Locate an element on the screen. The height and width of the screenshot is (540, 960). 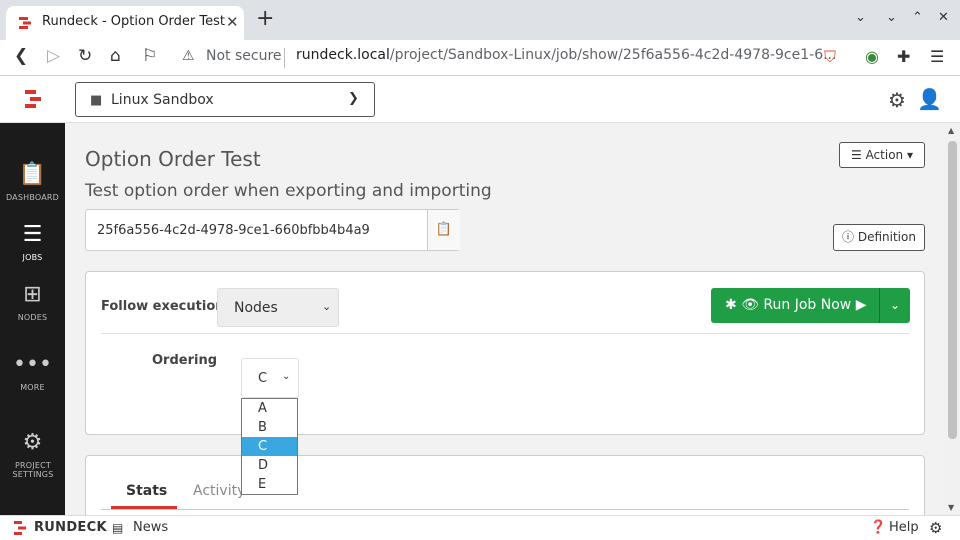
tab-close-icon: ✕ is located at coordinates (232, 22).